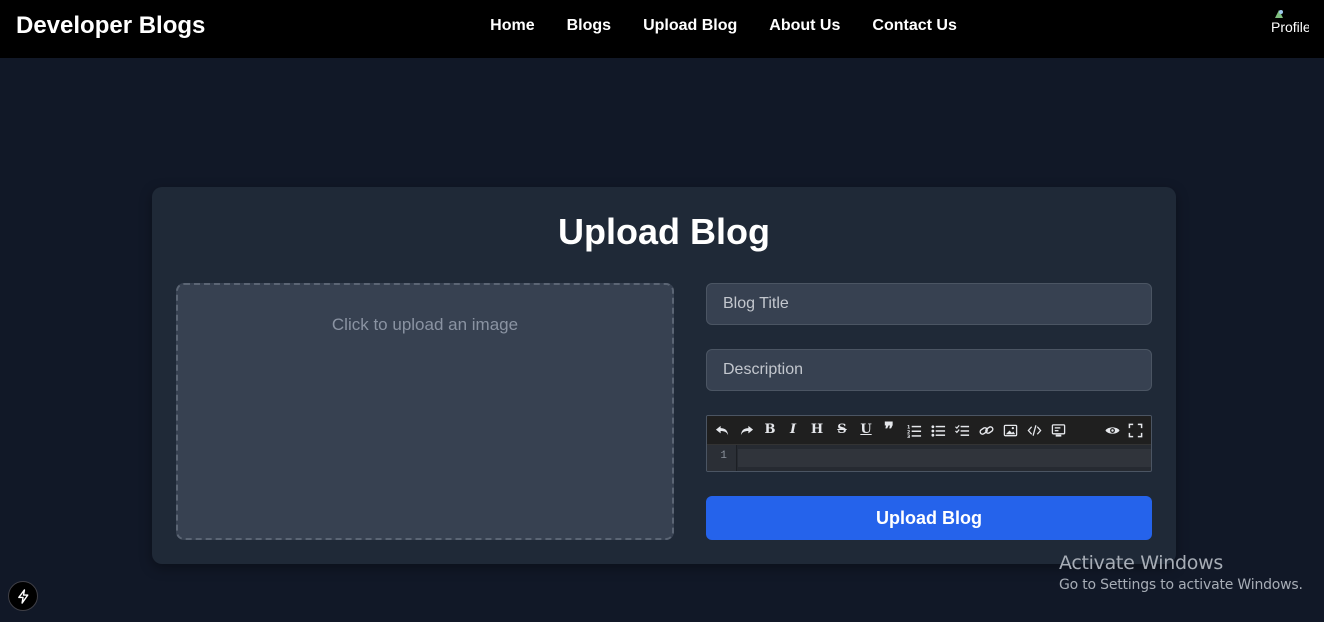 This screenshot has height=622, width=1324. I want to click on heading-icon: H, so click(817, 430).